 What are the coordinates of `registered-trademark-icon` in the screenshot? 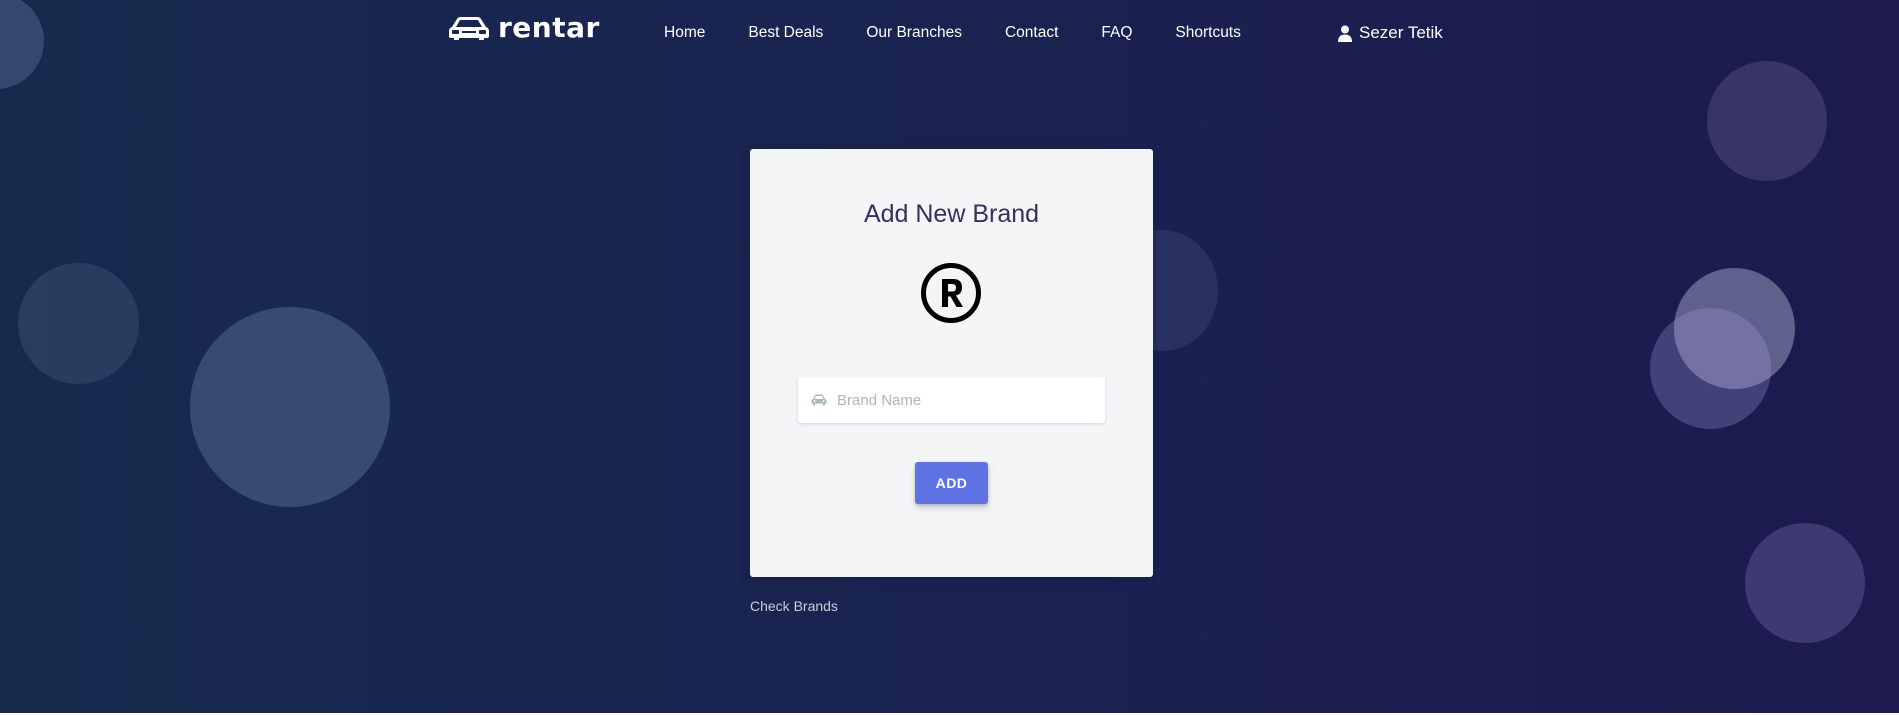 It's located at (951, 293).